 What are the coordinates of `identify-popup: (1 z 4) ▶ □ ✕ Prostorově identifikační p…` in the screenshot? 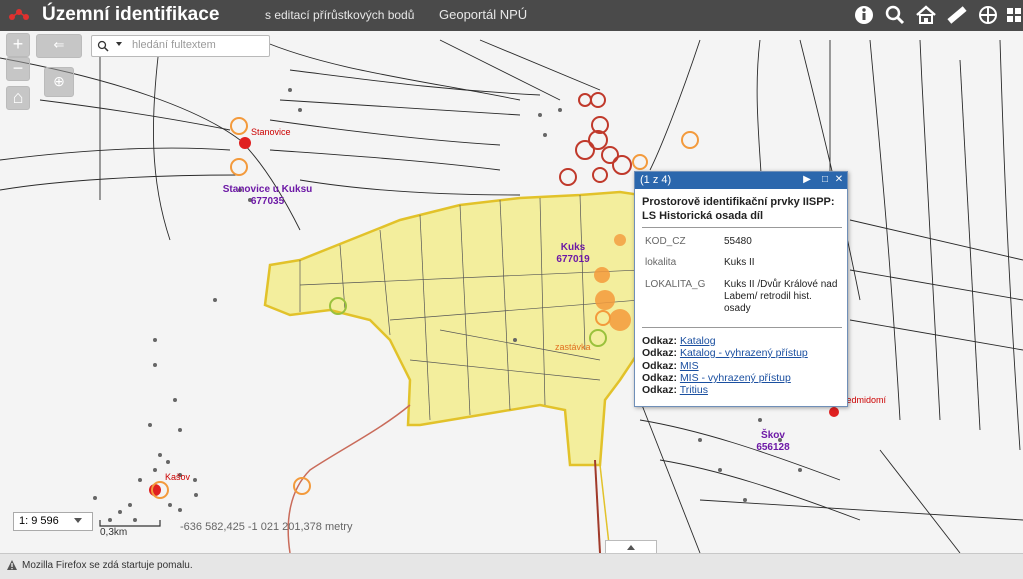 It's located at (741, 289).